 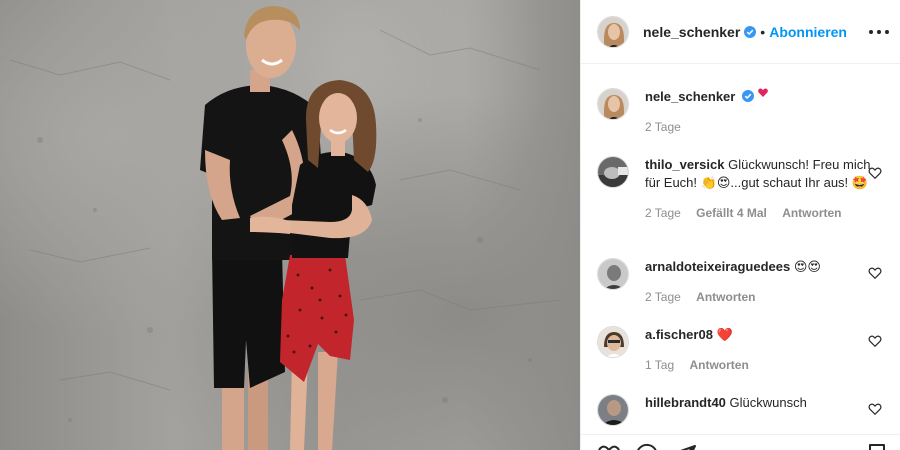 I want to click on author-username: nele_schenker, so click(x=691, y=32).